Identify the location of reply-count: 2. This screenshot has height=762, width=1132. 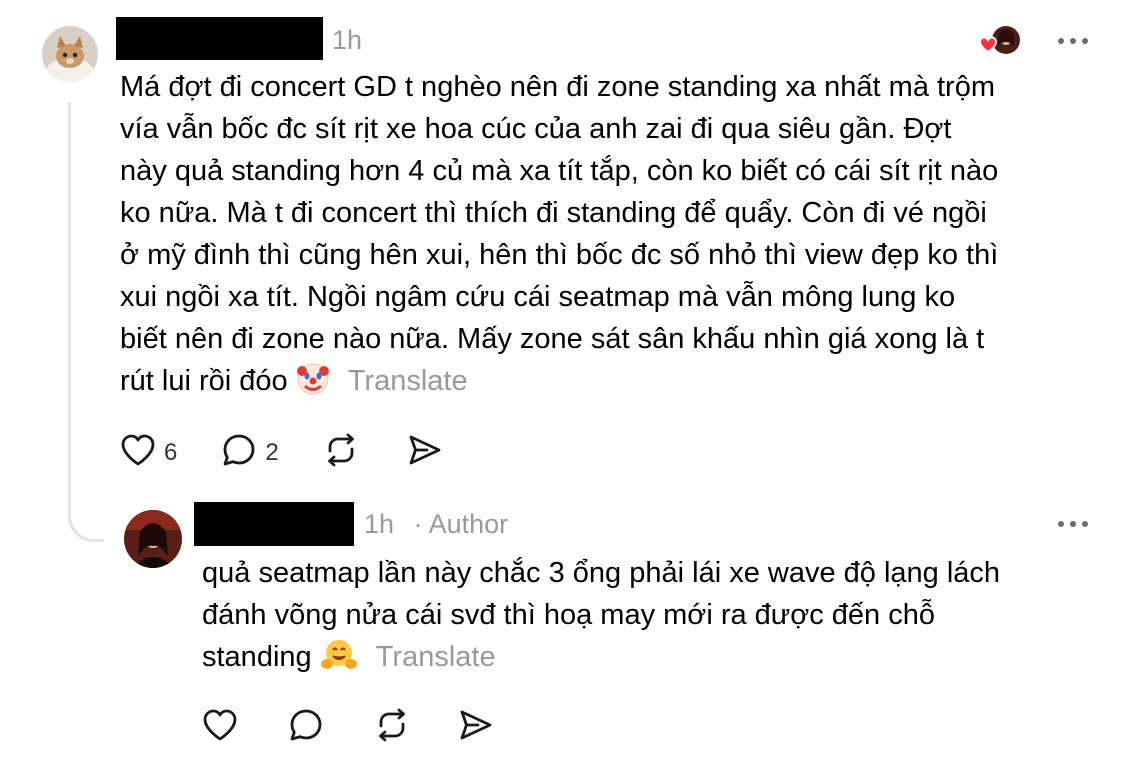
(272, 452).